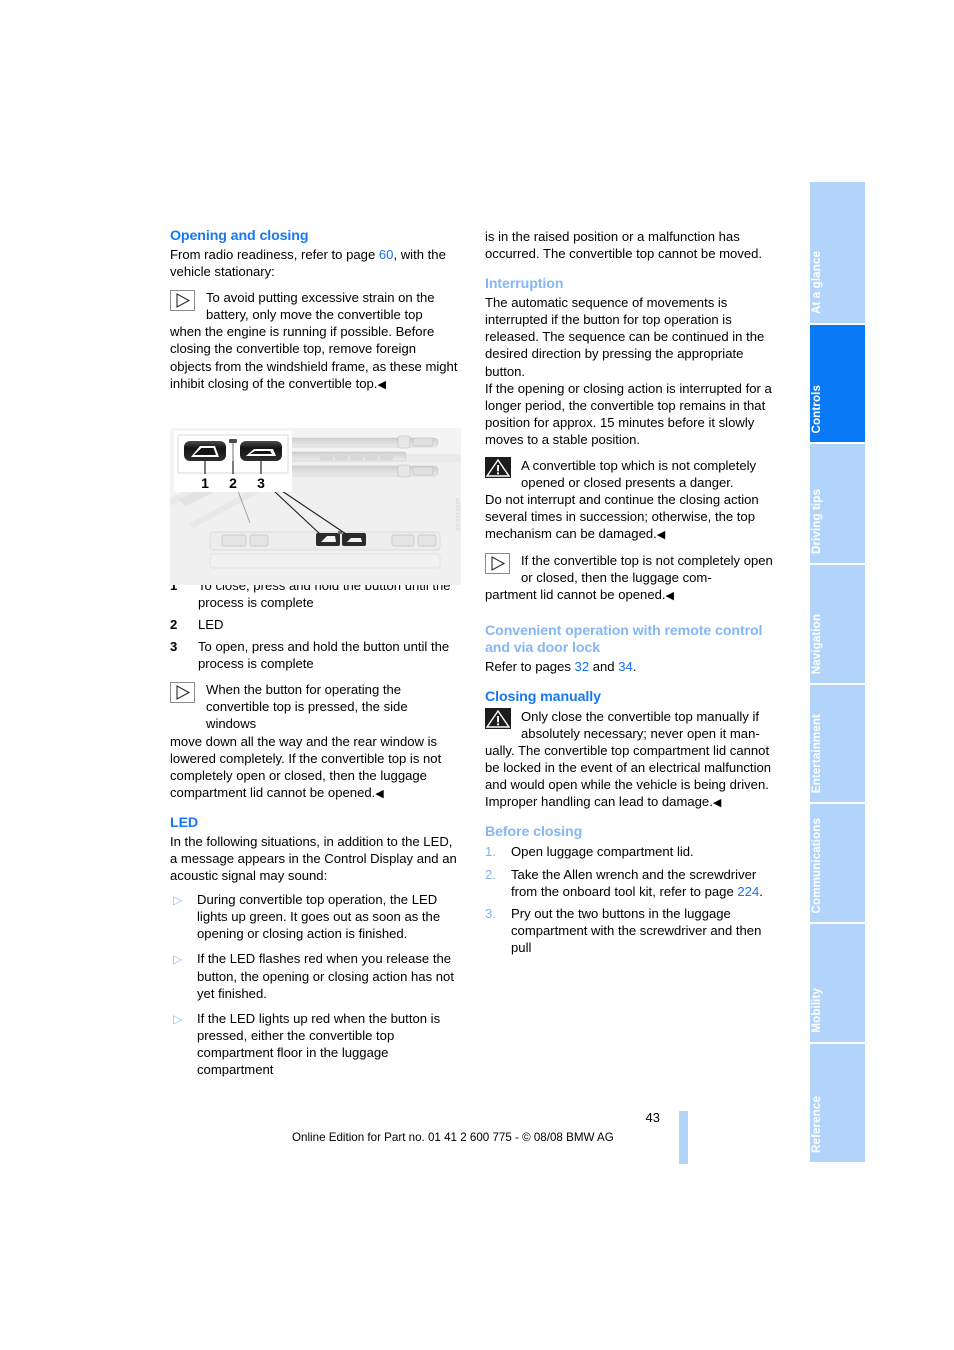 This screenshot has height=1350, width=954. I want to click on warning-closing-text: Improper handling can lead to damage., so click(599, 802).